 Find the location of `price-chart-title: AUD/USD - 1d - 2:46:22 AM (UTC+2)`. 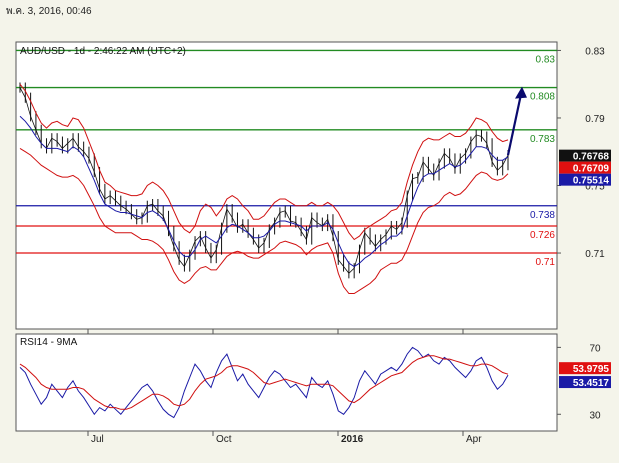

price-chart-title: AUD/USD - 1d - 2:46:22 AM (UTC+2) is located at coordinates (103, 51).